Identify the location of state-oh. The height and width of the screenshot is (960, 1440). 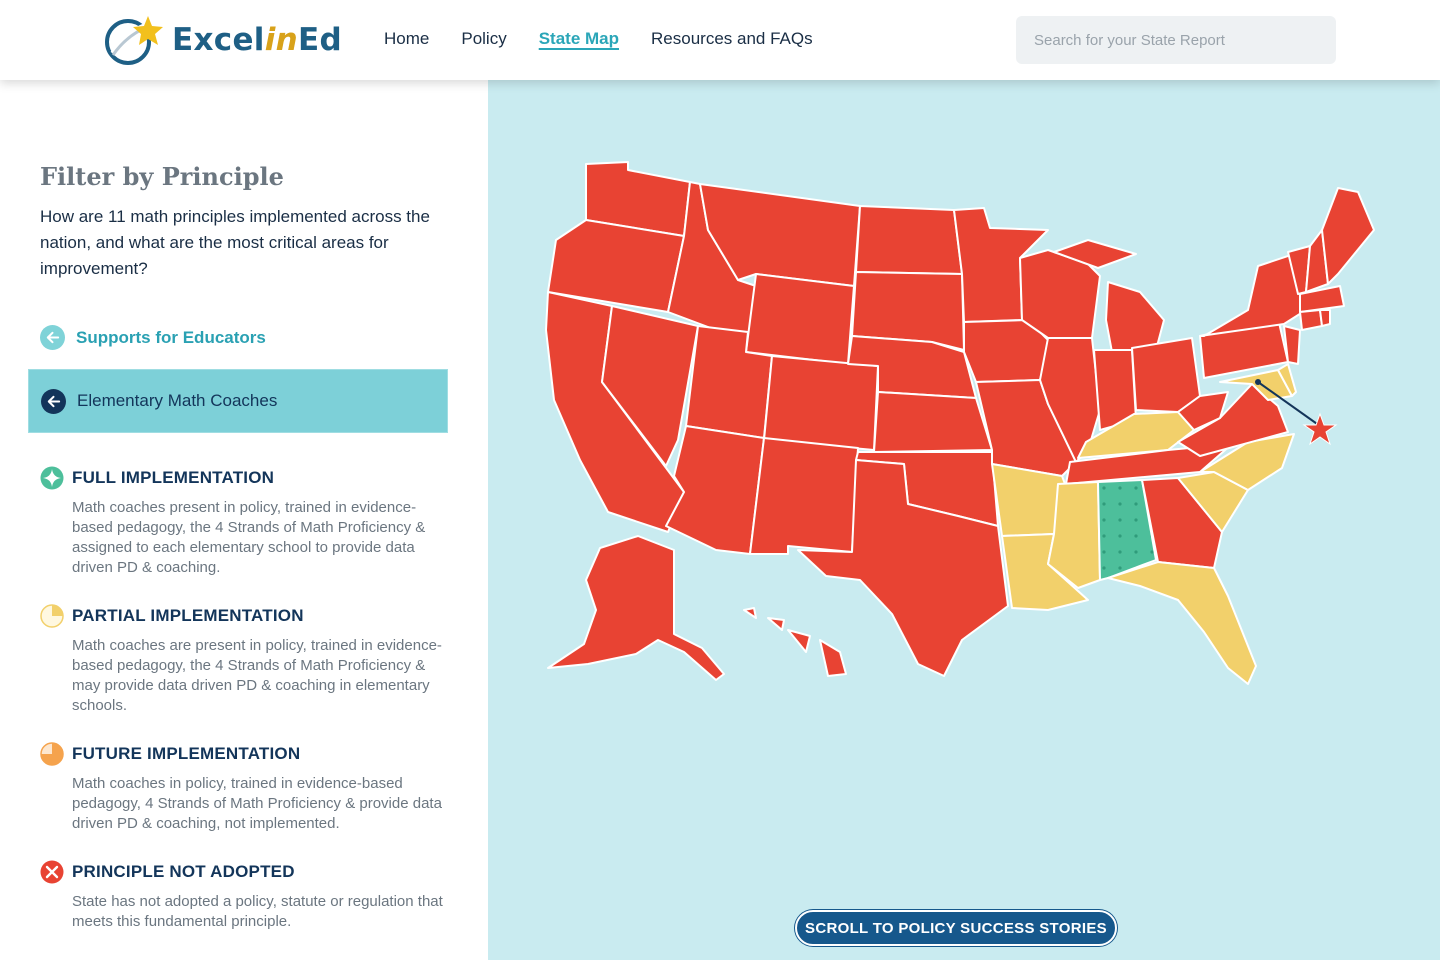
(1166, 375).